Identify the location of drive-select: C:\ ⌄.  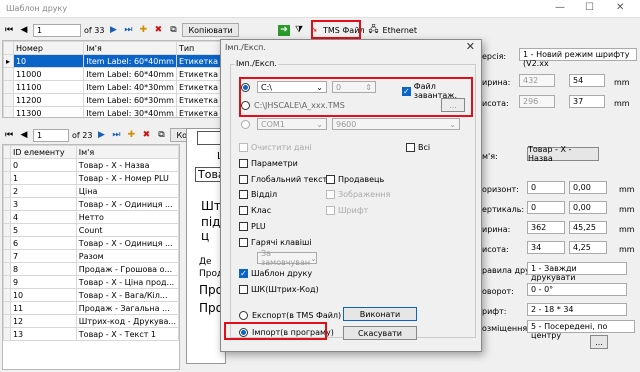
(292, 87).